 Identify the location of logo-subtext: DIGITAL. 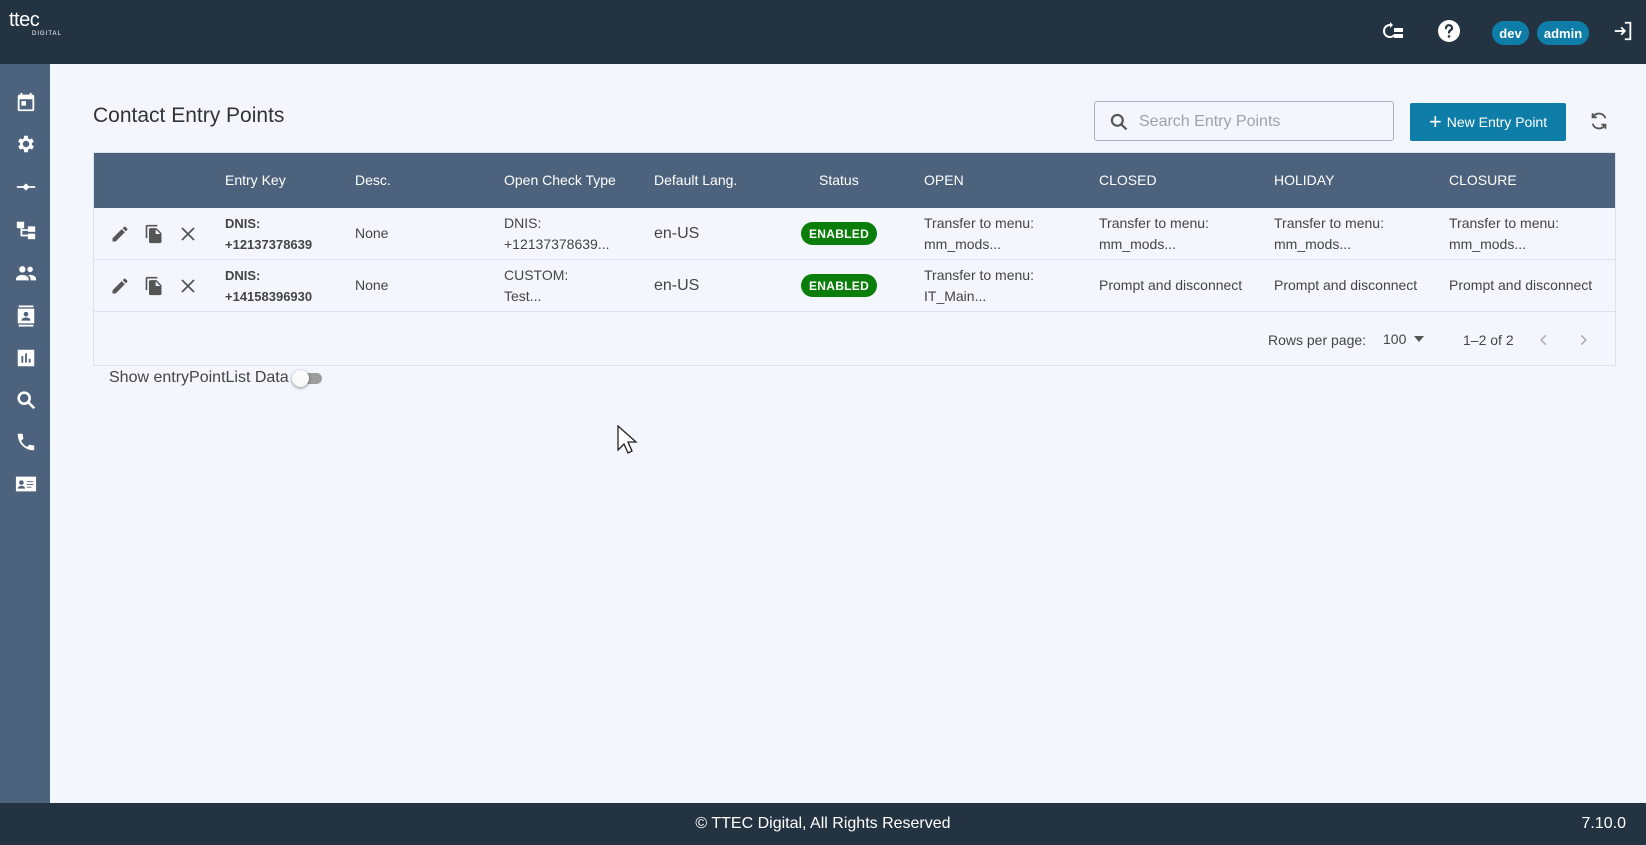
(47, 34).